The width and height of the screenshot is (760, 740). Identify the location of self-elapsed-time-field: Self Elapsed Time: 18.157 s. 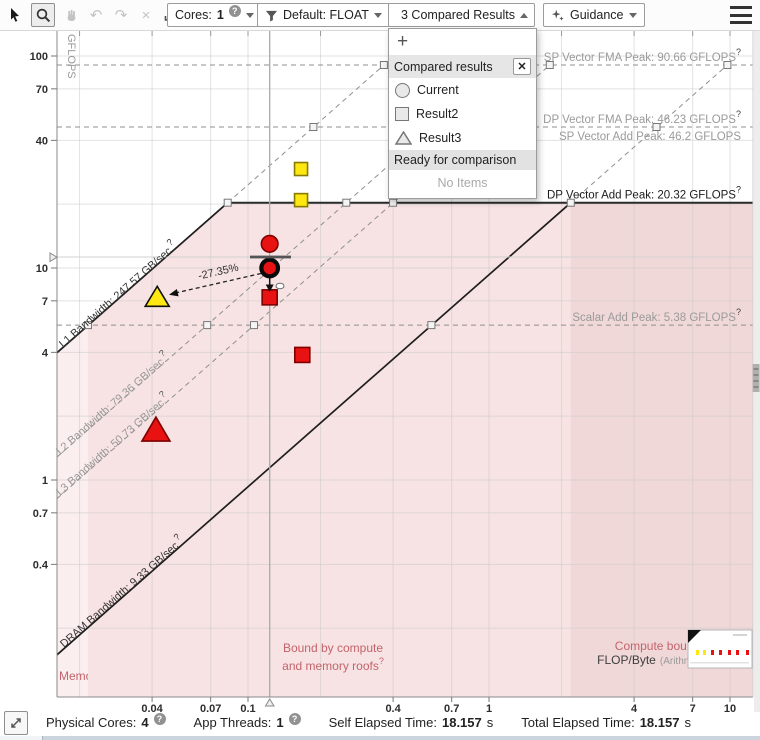
(411, 722).